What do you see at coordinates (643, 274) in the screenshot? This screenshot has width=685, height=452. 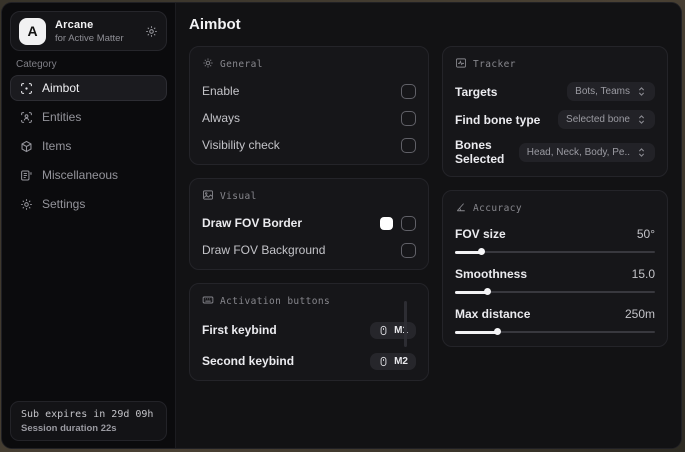 I see `slider-value: 15.0` at bounding box center [643, 274].